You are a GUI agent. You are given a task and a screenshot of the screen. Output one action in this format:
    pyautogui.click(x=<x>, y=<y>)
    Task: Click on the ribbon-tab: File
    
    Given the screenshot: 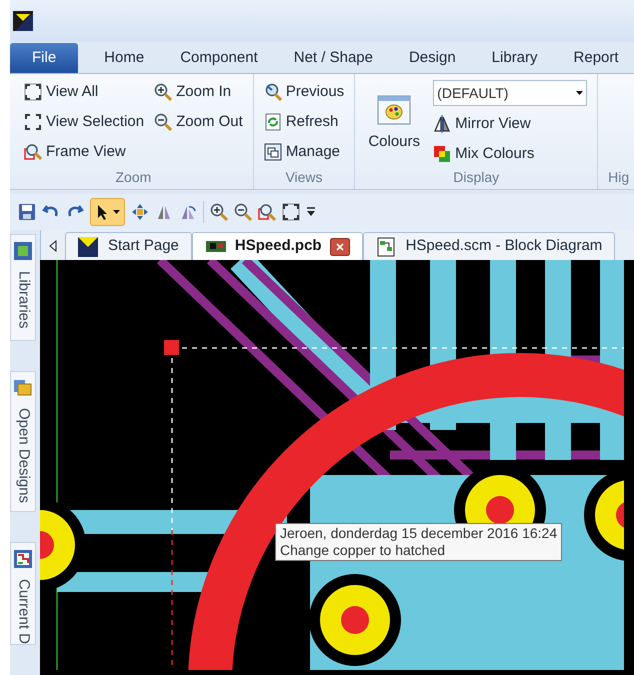 What is the action you would take?
    pyautogui.click(x=44, y=58)
    